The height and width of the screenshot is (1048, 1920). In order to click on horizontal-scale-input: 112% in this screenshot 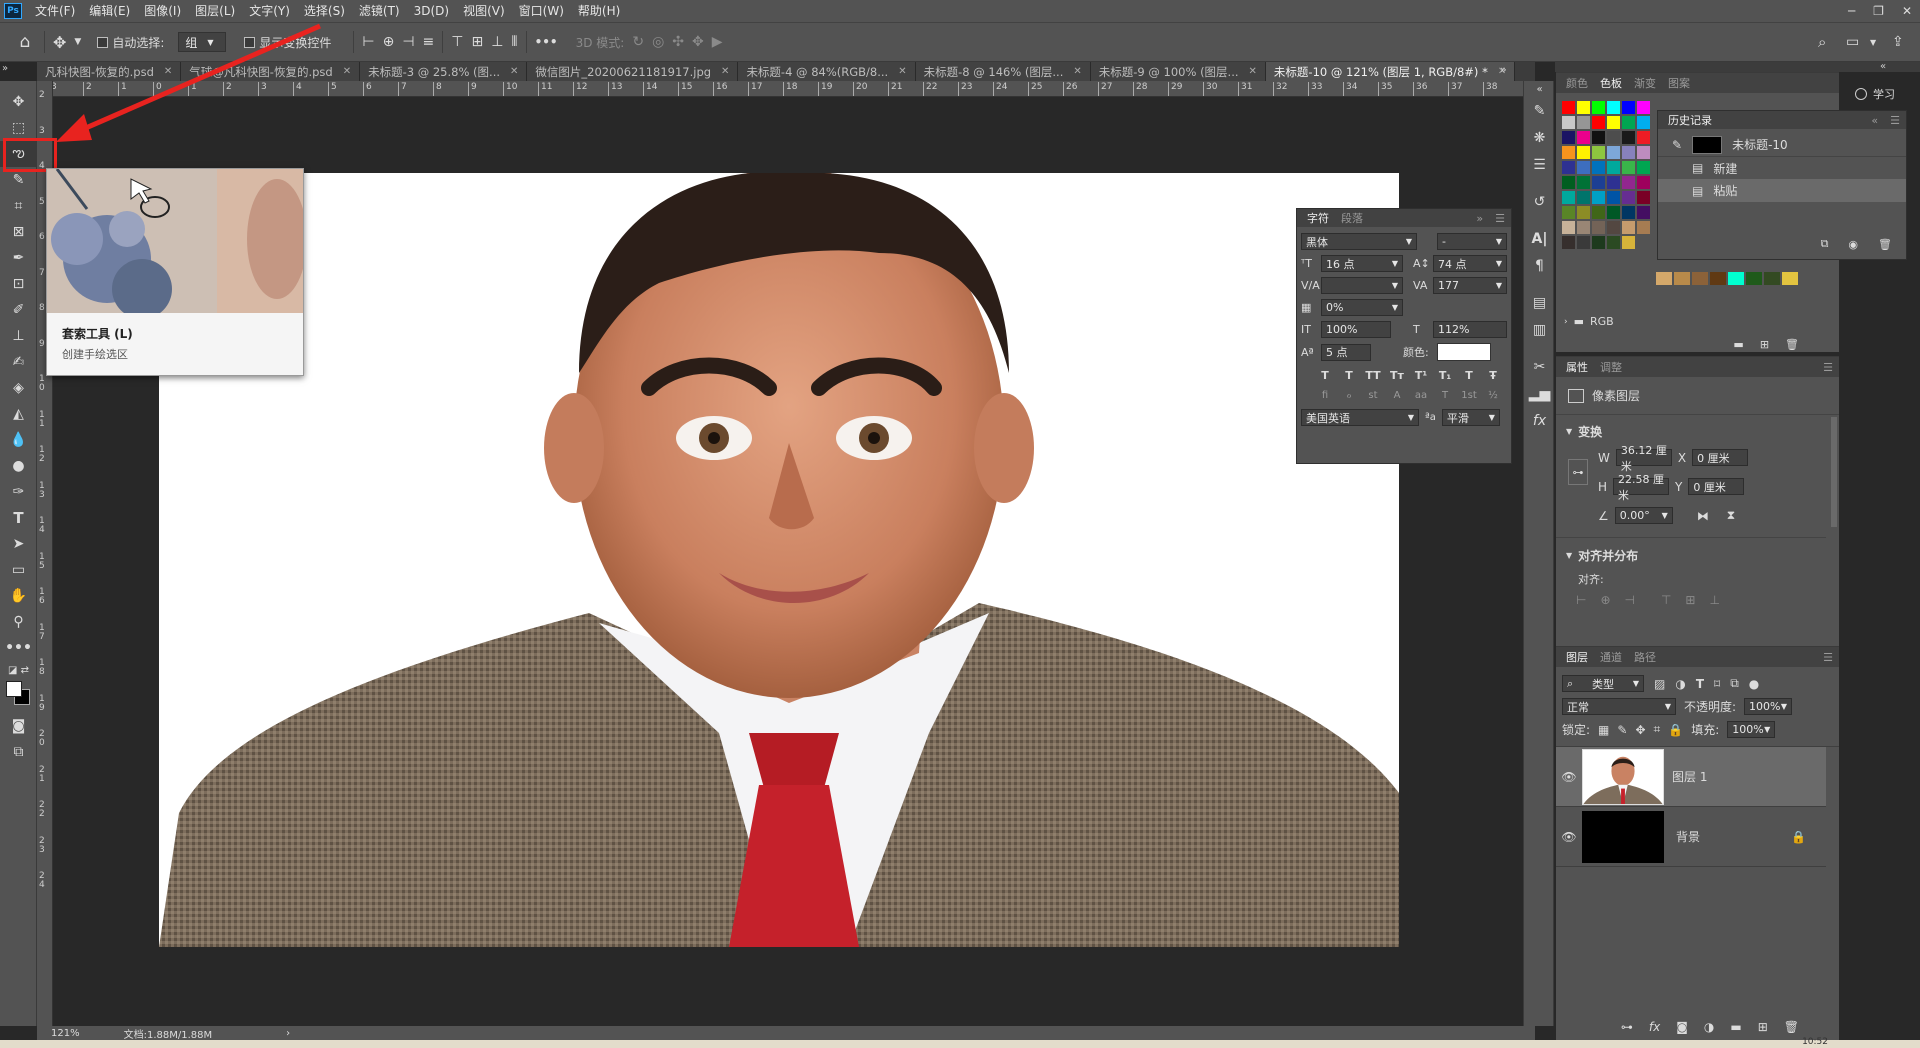, I will do `click(1470, 329)`.